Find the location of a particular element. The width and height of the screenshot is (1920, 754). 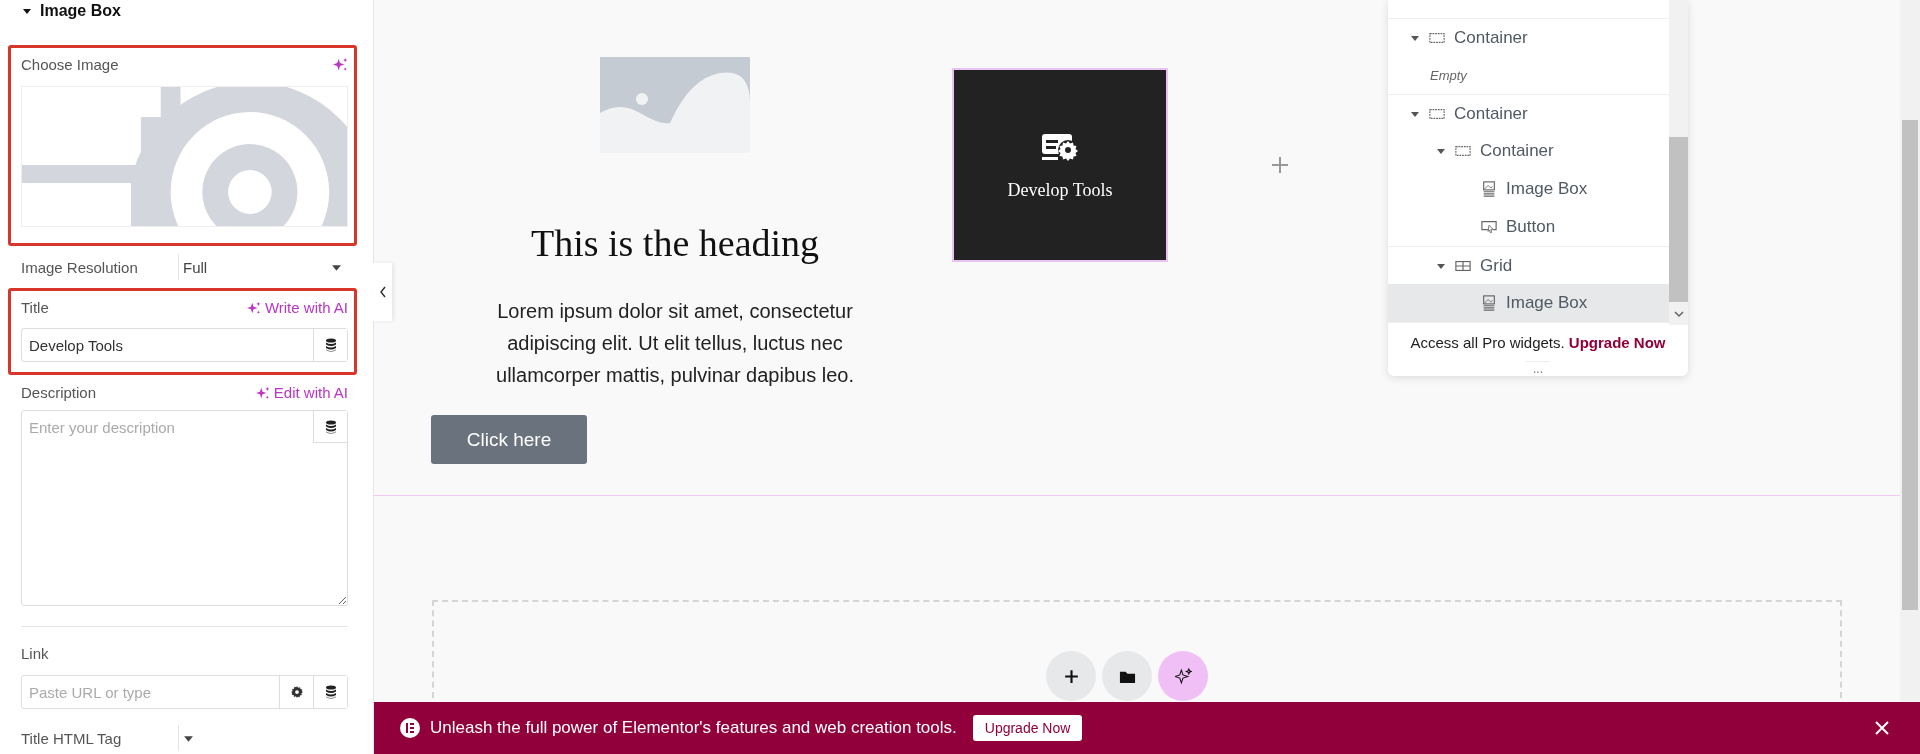

logo-icon is located at coordinates (410, 728).